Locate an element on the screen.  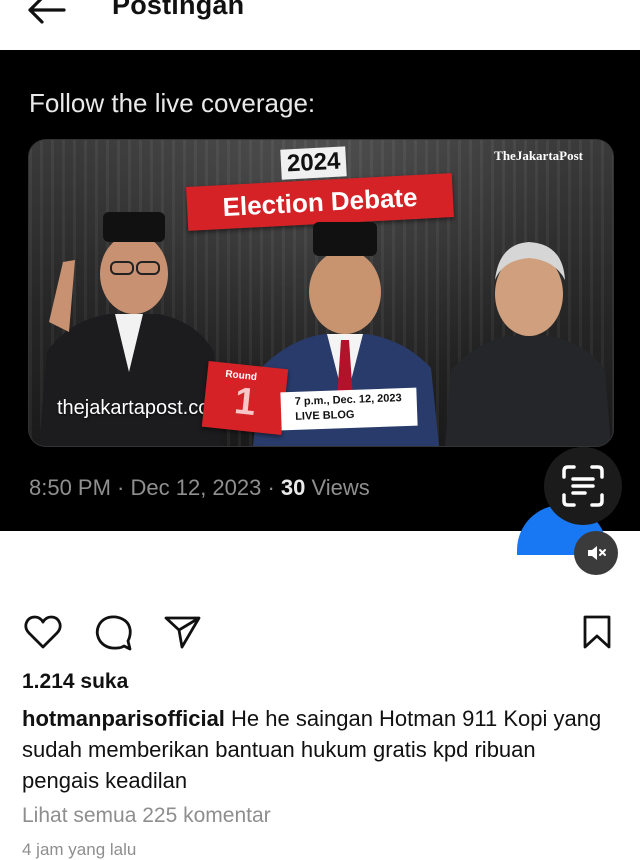
page-title: Postingan is located at coordinates (178, 10).